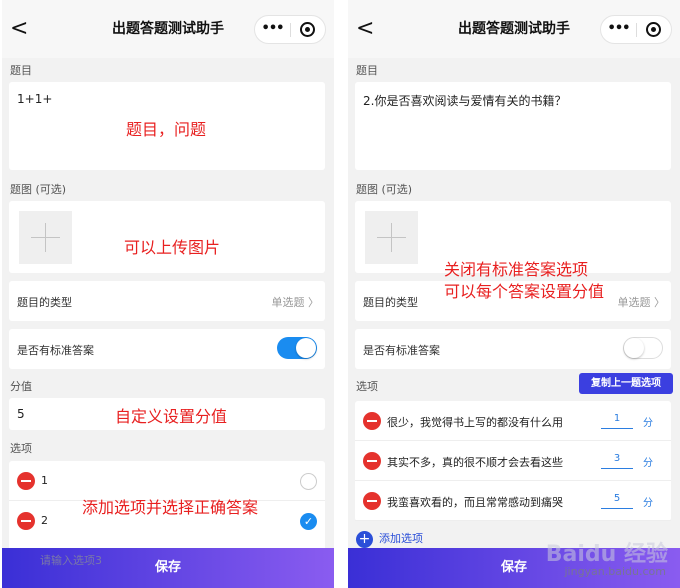  I want to click on option-text: 很少，我觉得书上写的都没有什么用, so click(488, 422).